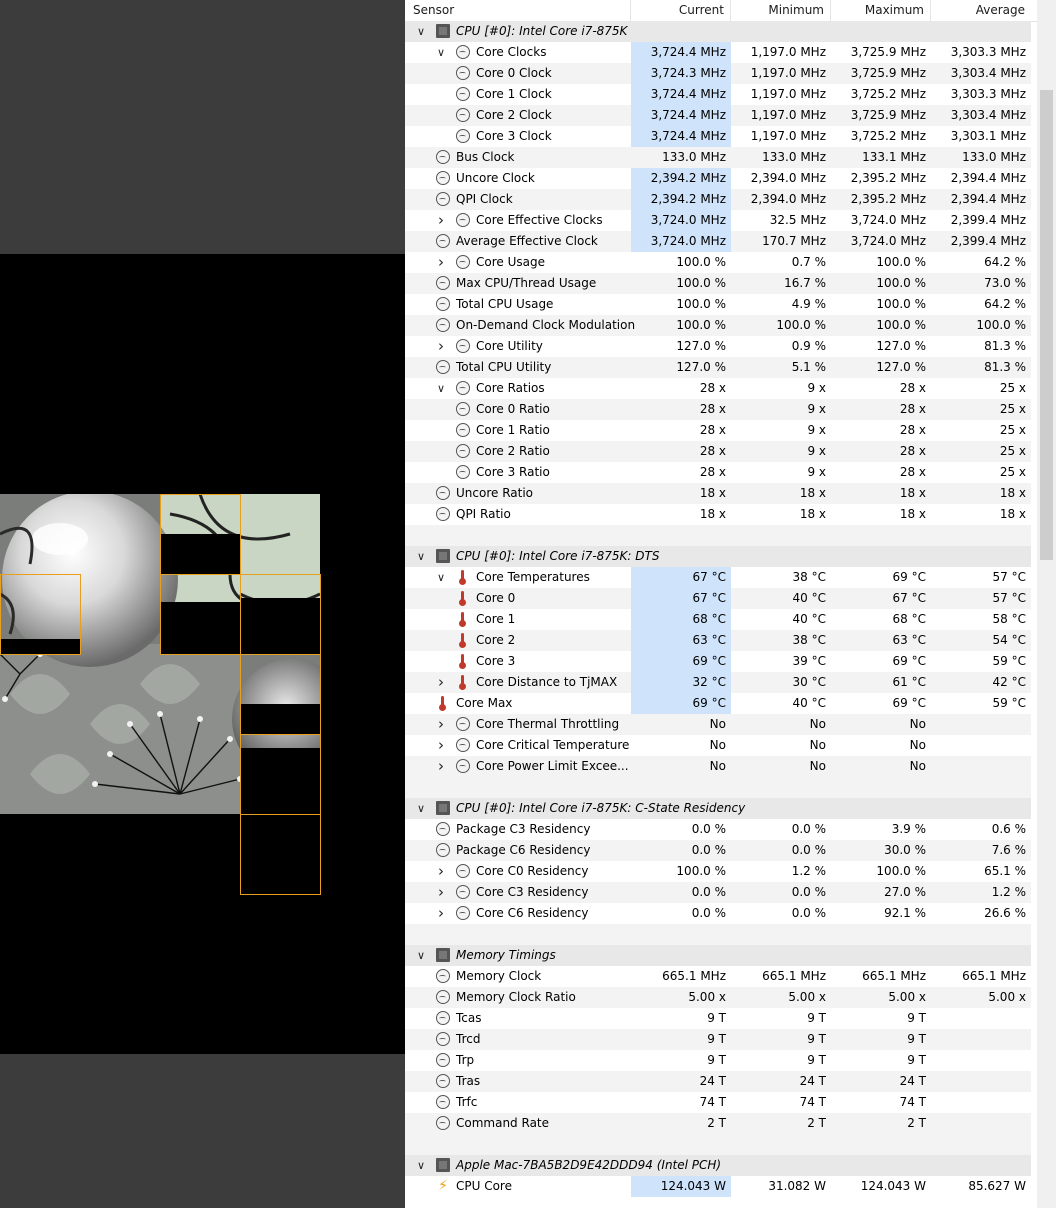 The height and width of the screenshot is (1208, 1056). What do you see at coordinates (712, 514) in the screenshot?
I see `sensor-value-current: 18 x` at bounding box center [712, 514].